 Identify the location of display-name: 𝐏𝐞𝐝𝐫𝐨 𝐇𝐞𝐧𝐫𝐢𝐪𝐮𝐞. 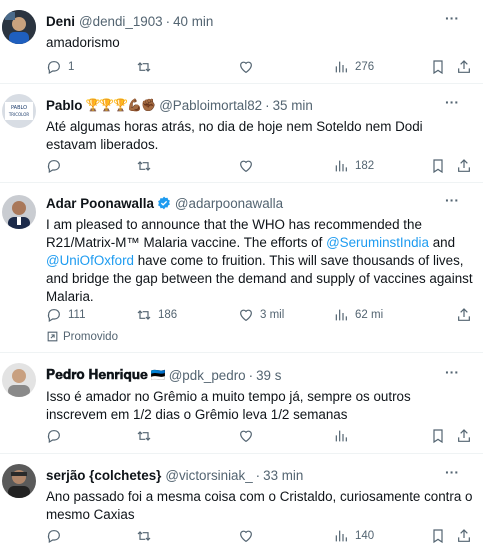
(97, 375).